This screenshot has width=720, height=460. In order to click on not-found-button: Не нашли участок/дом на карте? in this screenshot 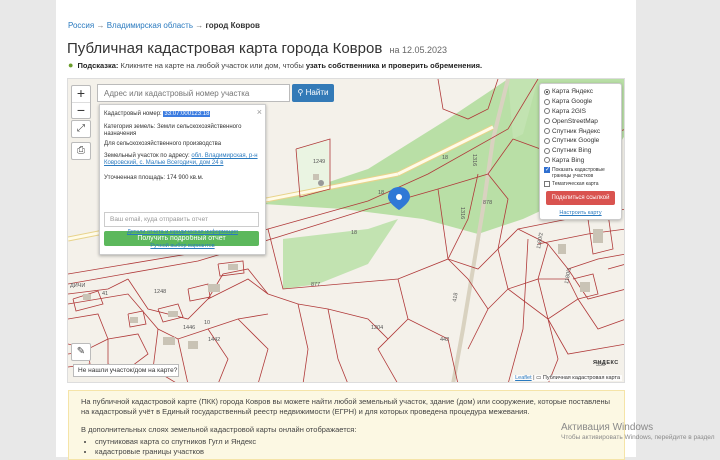, I will do `click(126, 370)`.